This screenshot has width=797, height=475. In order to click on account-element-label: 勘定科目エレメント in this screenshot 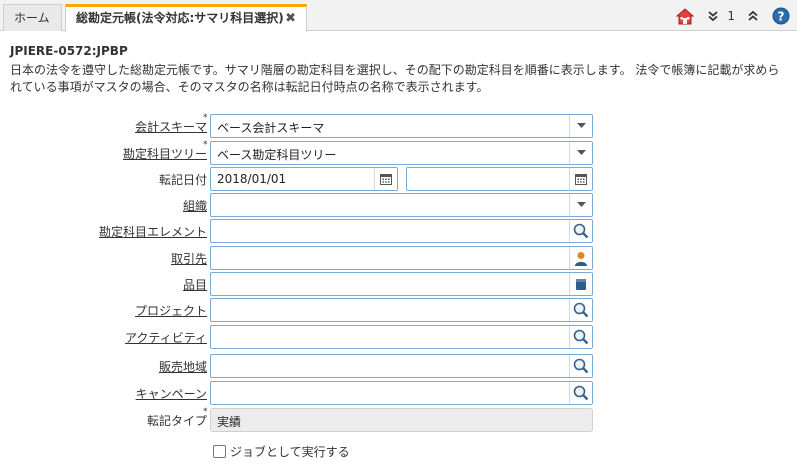, I will do `click(153, 231)`.